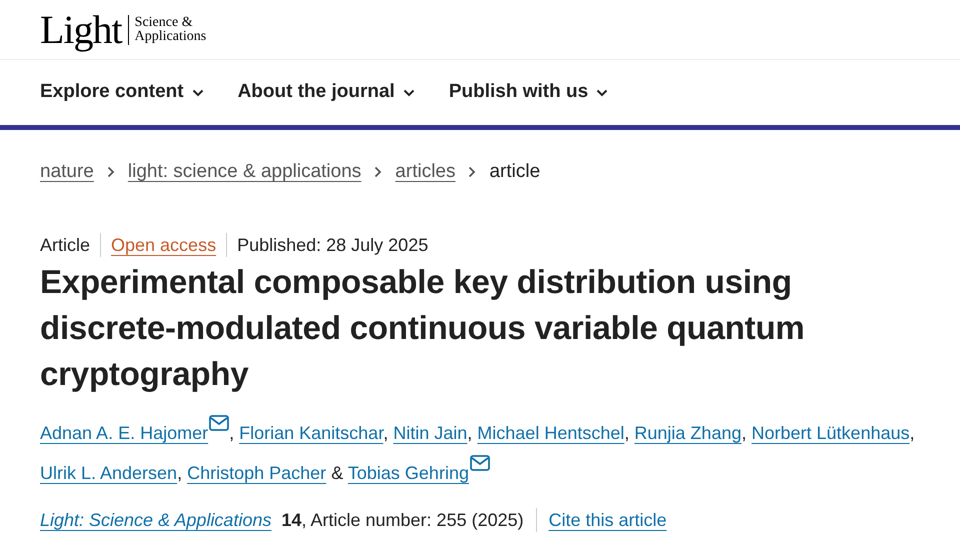 The height and width of the screenshot is (551, 960). What do you see at coordinates (256, 472) in the screenshot?
I see `author-link: Christoph Pacher` at bounding box center [256, 472].